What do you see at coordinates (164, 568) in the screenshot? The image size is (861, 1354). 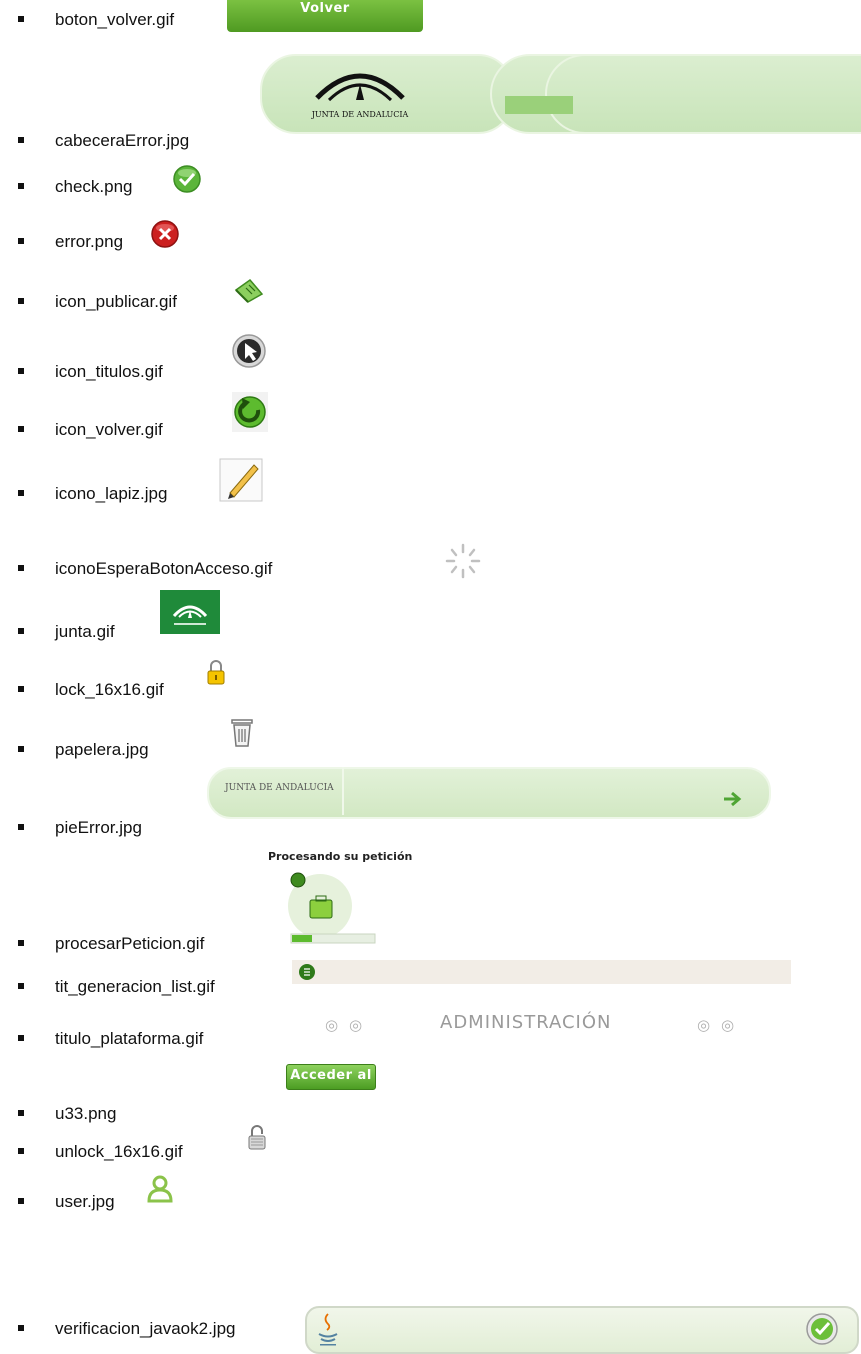 I see `file-name: iconoEsperaBotonAcceso.gif` at bounding box center [164, 568].